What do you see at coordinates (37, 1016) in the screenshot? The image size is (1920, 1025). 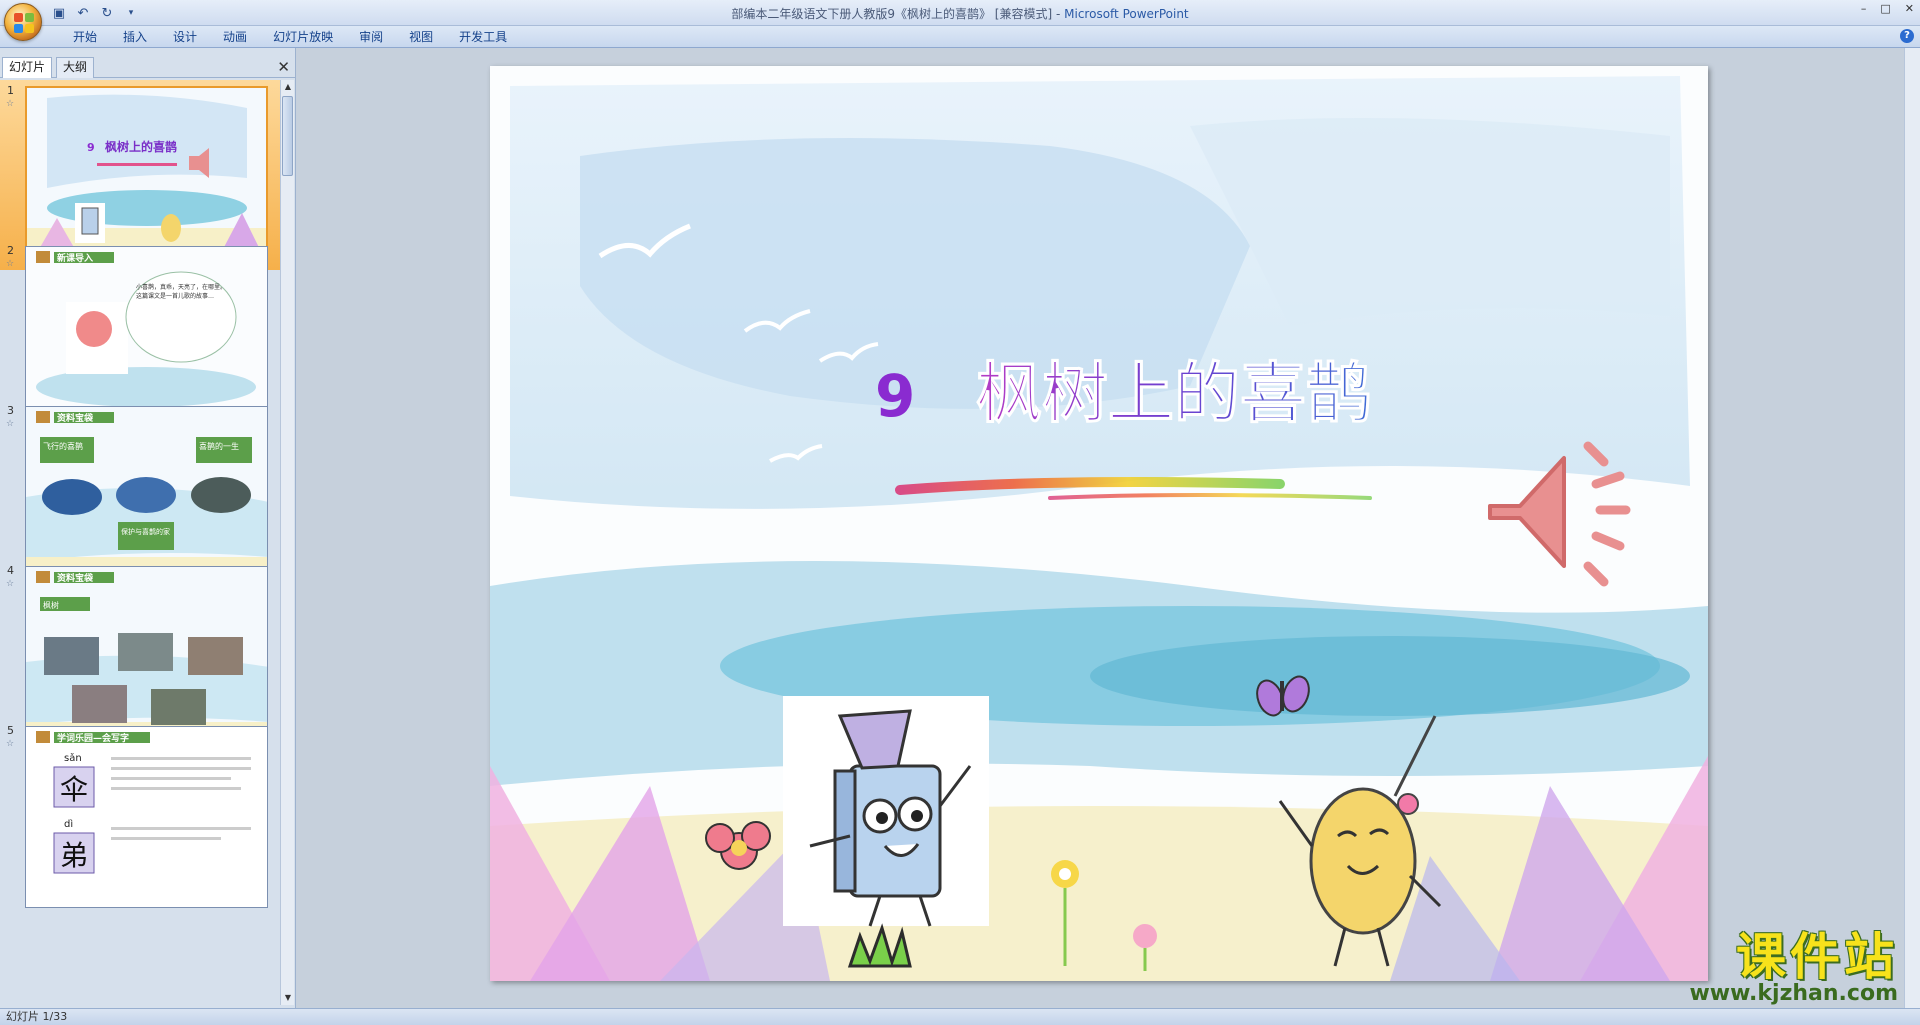 I see `slide-counter: 幻灯片 1/33` at bounding box center [37, 1016].